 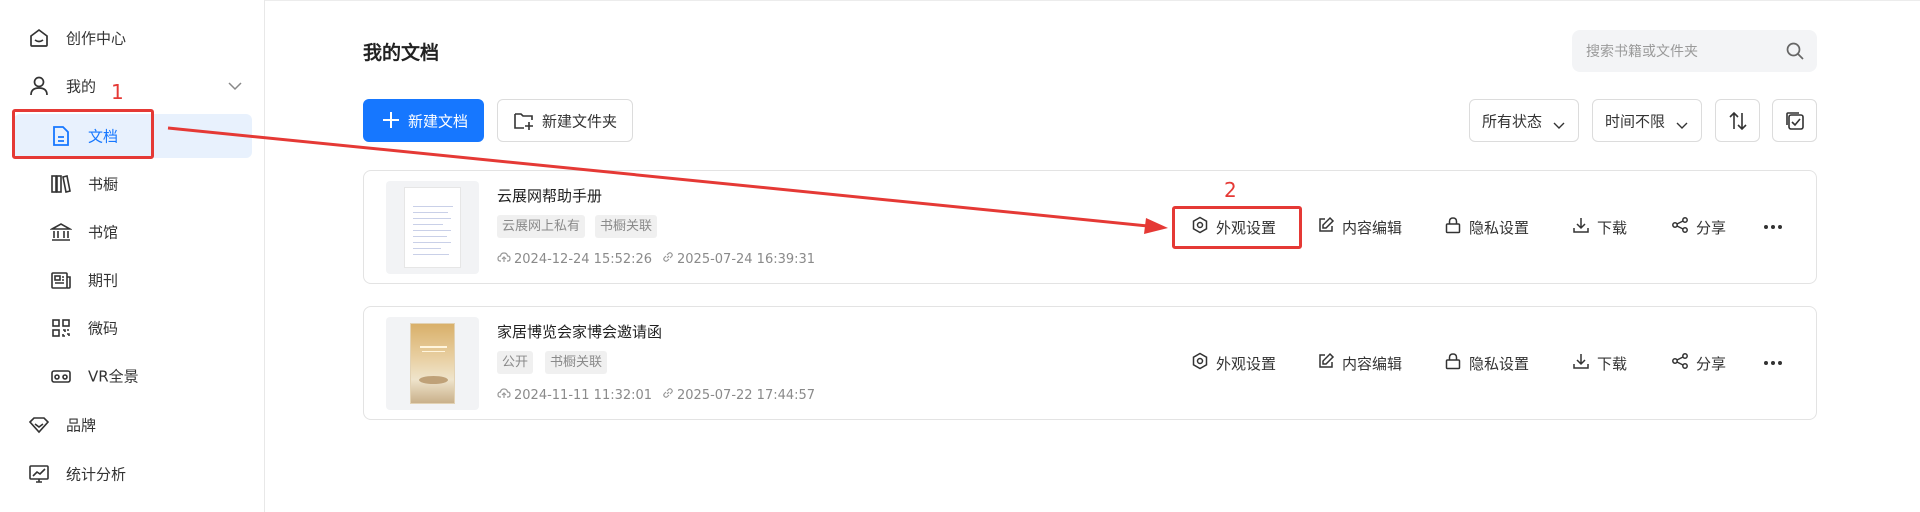 What do you see at coordinates (1795, 53) in the screenshot?
I see `search-icon` at bounding box center [1795, 53].